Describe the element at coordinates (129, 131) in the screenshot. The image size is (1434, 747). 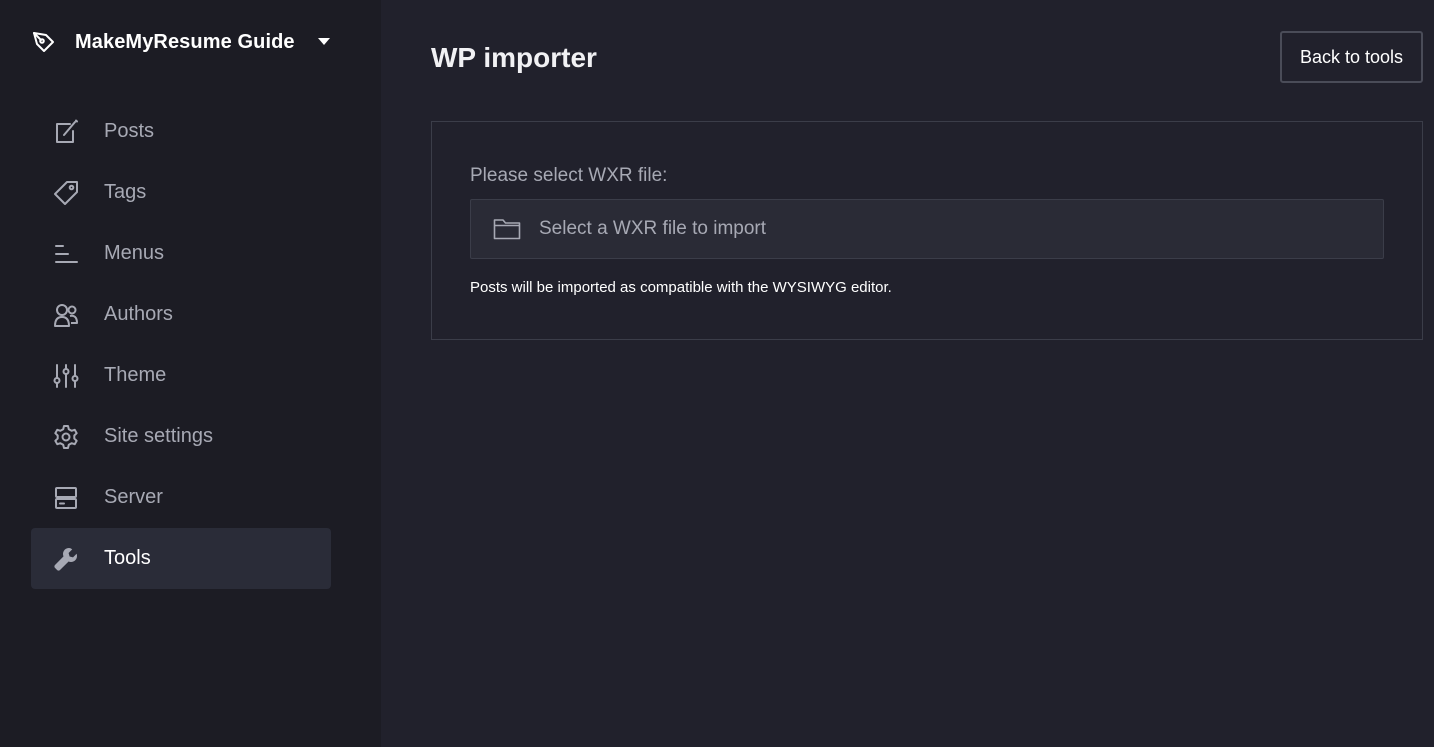
I see `sidebar-item-label: Posts` at that location.